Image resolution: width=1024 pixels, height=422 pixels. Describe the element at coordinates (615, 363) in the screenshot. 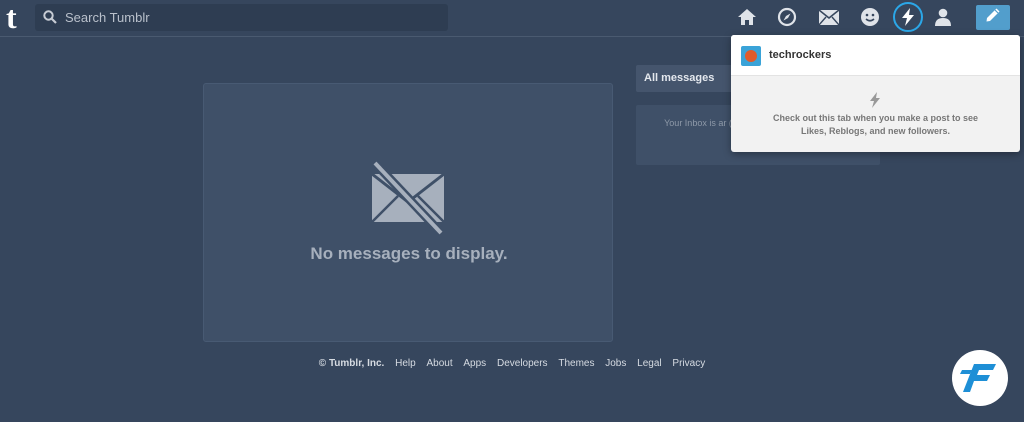

I see `footer-link-jobs: Jobs` at that location.